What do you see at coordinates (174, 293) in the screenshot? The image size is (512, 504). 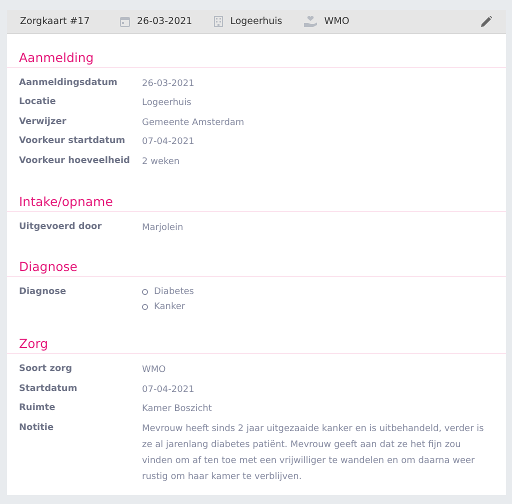 I see `list-item: Diabetes` at bounding box center [174, 293].